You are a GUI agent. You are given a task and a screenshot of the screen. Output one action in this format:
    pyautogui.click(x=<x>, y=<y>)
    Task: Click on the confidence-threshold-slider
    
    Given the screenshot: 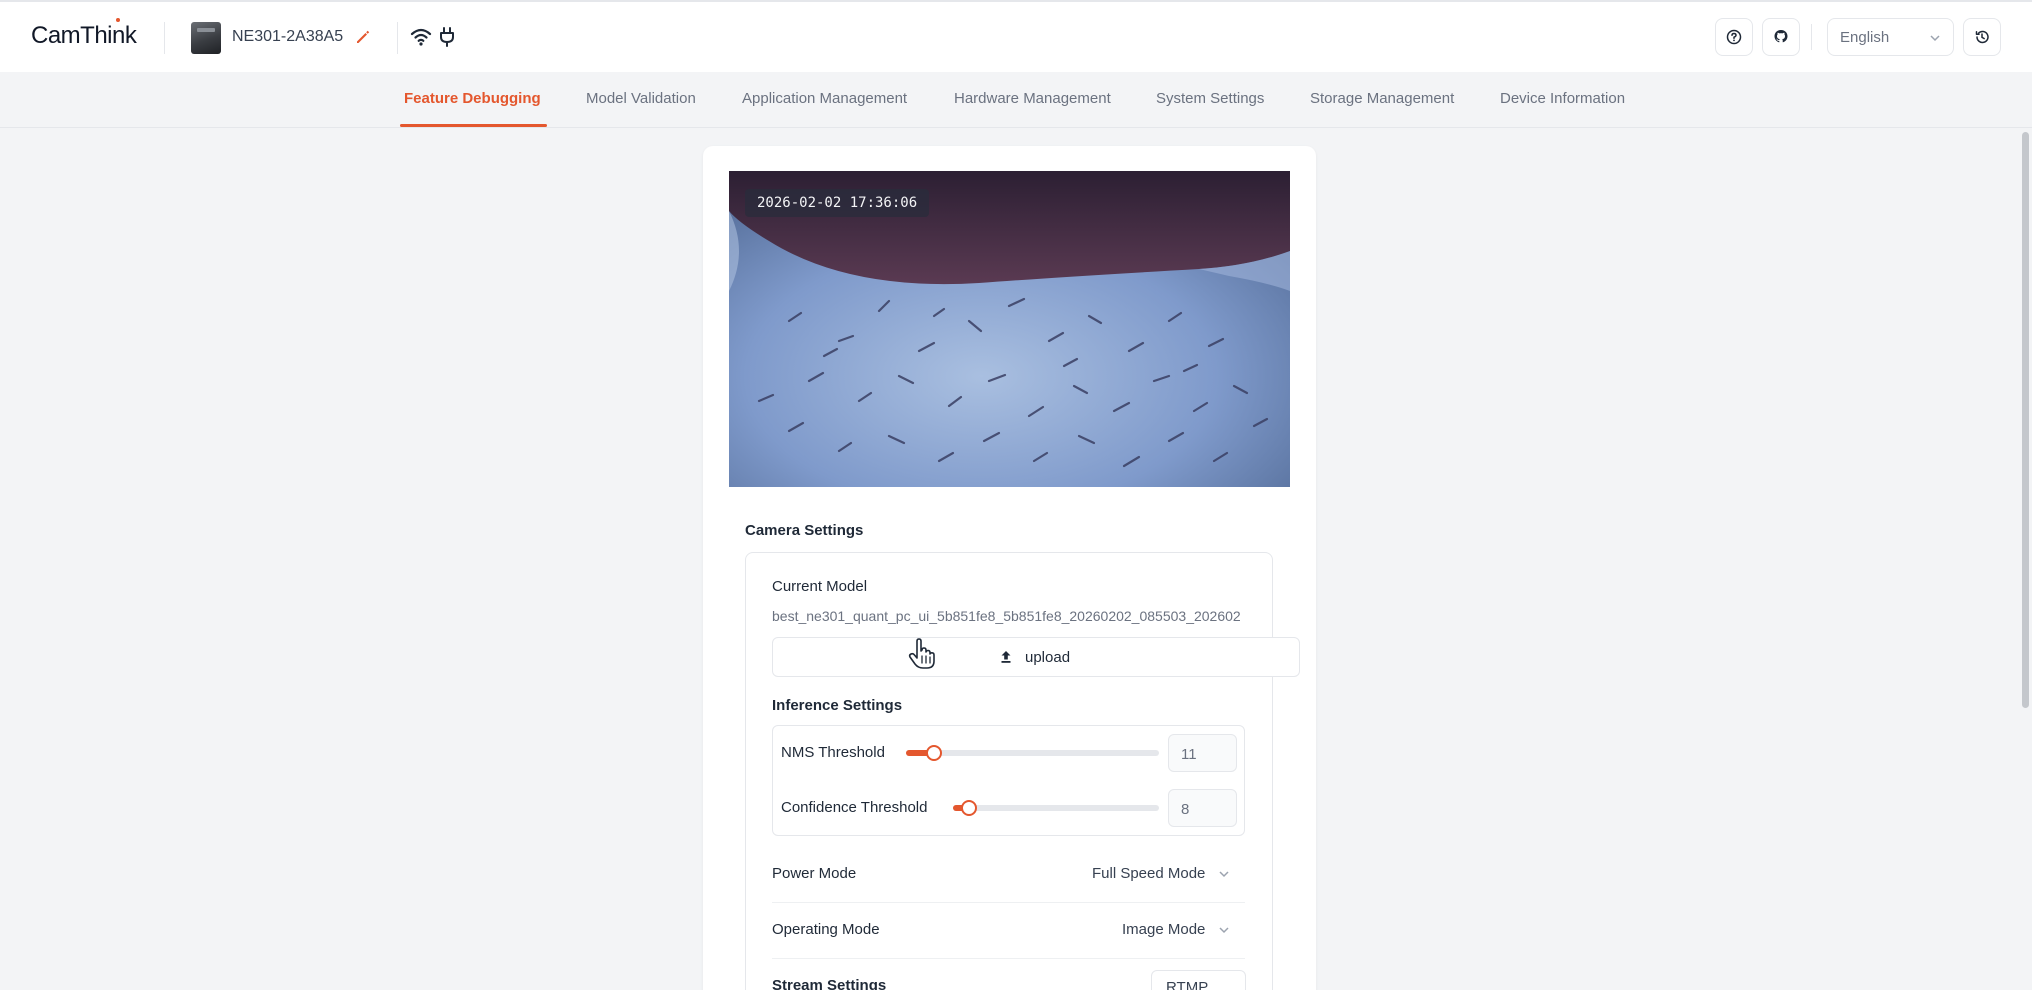 What is the action you would take?
    pyautogui.click(x=1056, y=808)
    